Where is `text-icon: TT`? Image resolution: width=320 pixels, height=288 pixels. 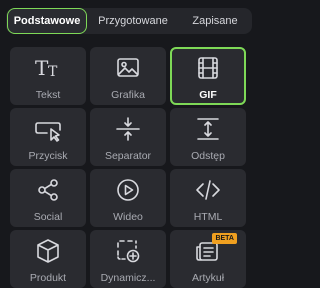 text-icon: TT is located at coordinates (48, 68).